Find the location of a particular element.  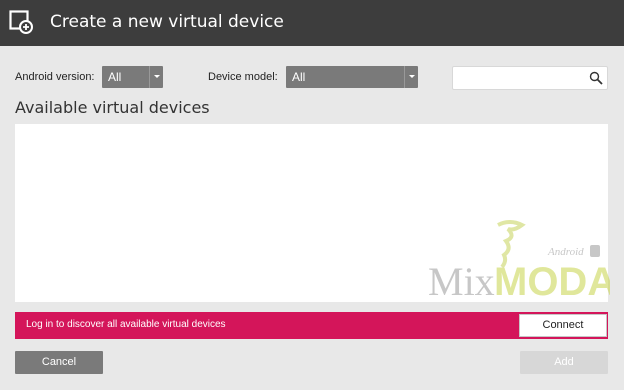

svg-text: Android is located at coordinates (565, 252).